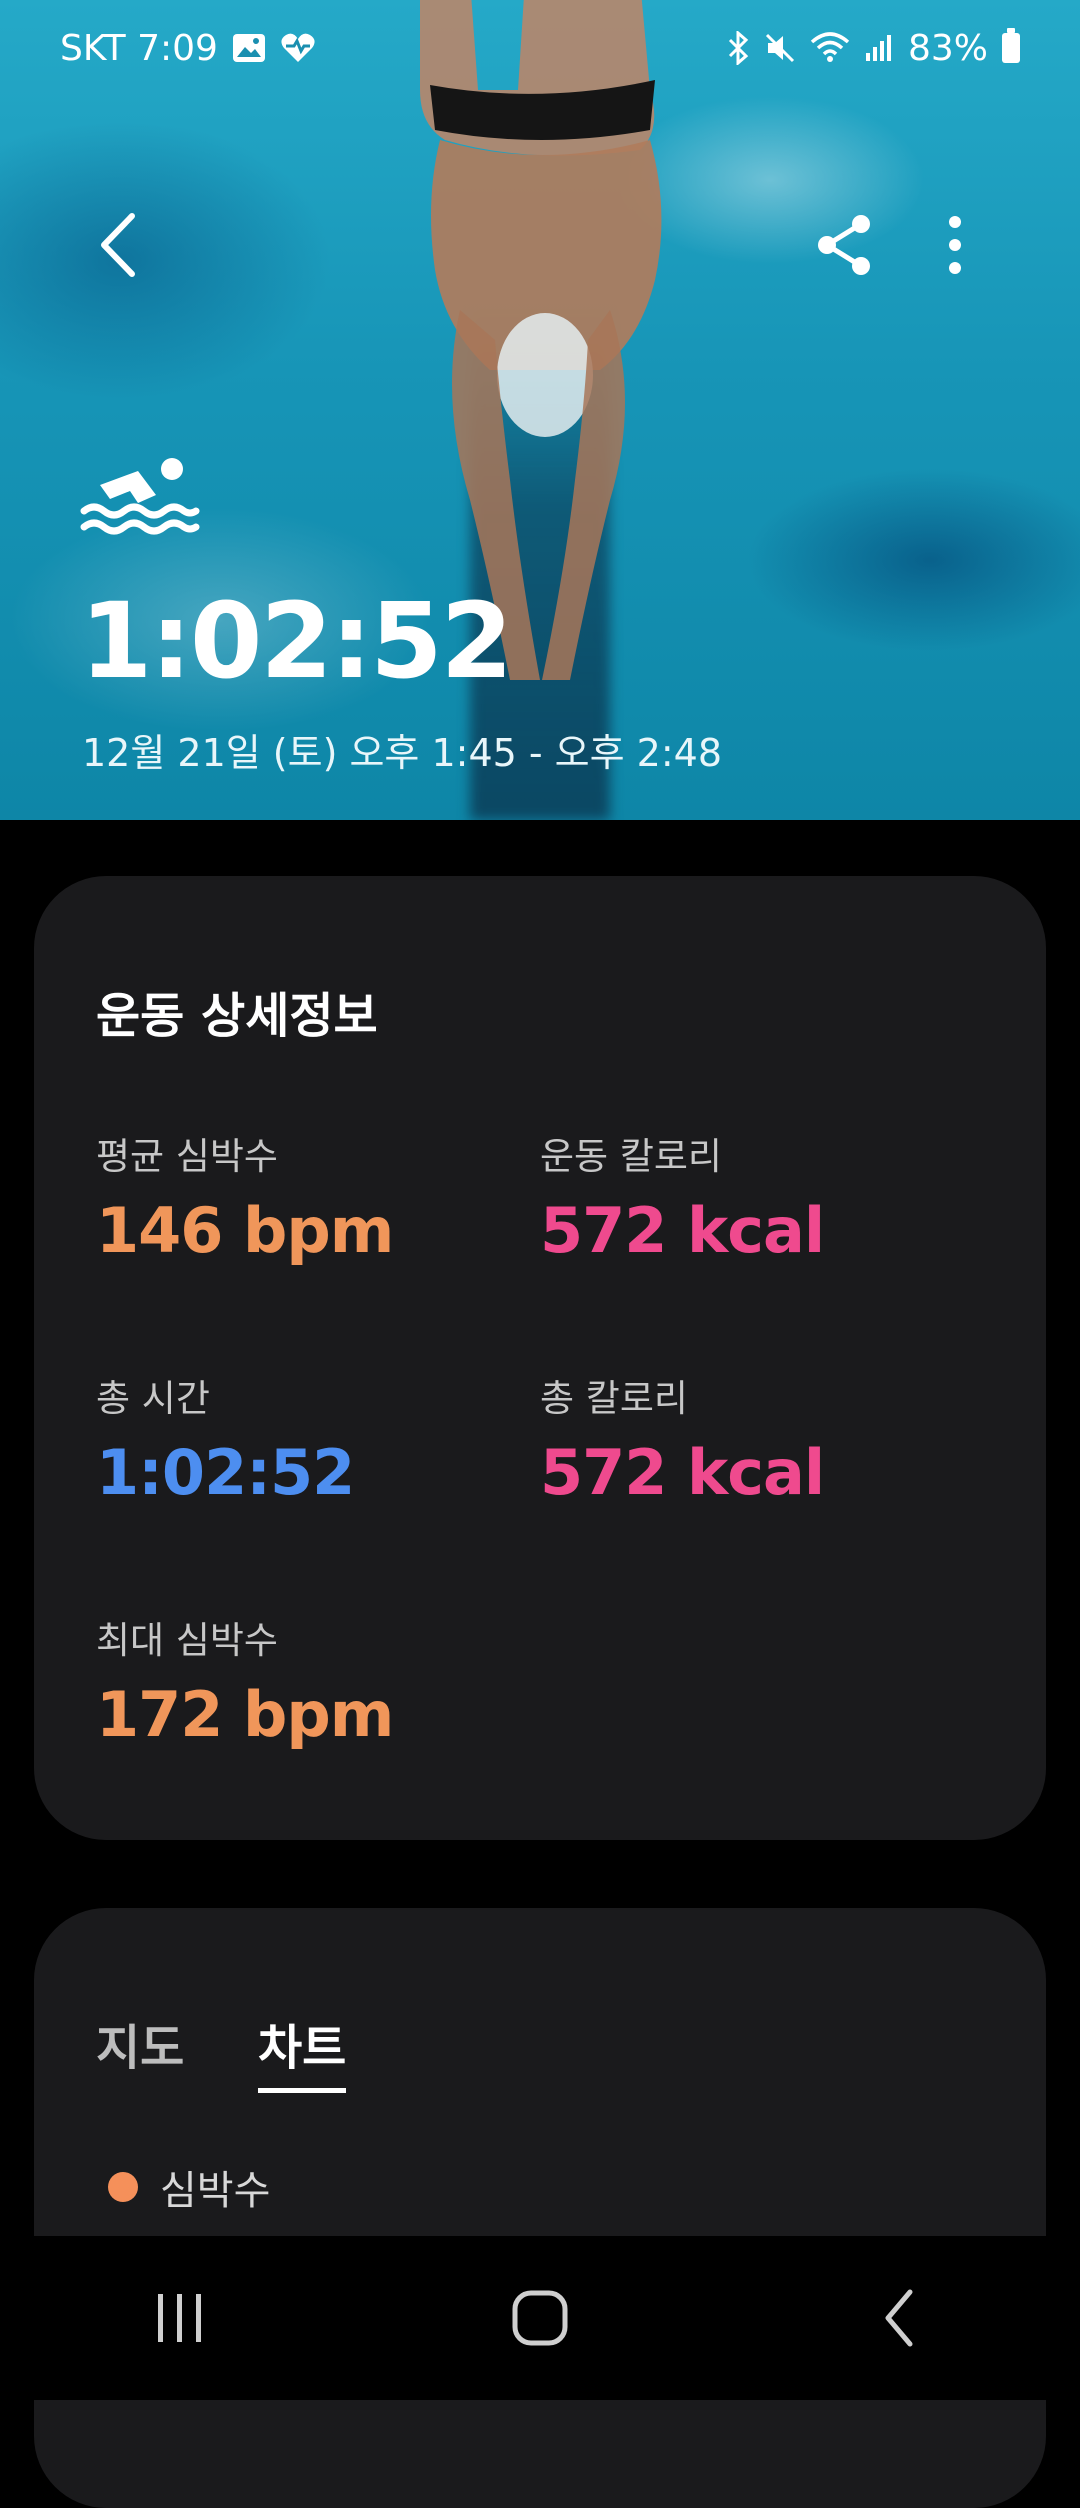 This screenshot has width=1080, height=2508. I want to click on battery-percent: 83%, so click(947, 48).